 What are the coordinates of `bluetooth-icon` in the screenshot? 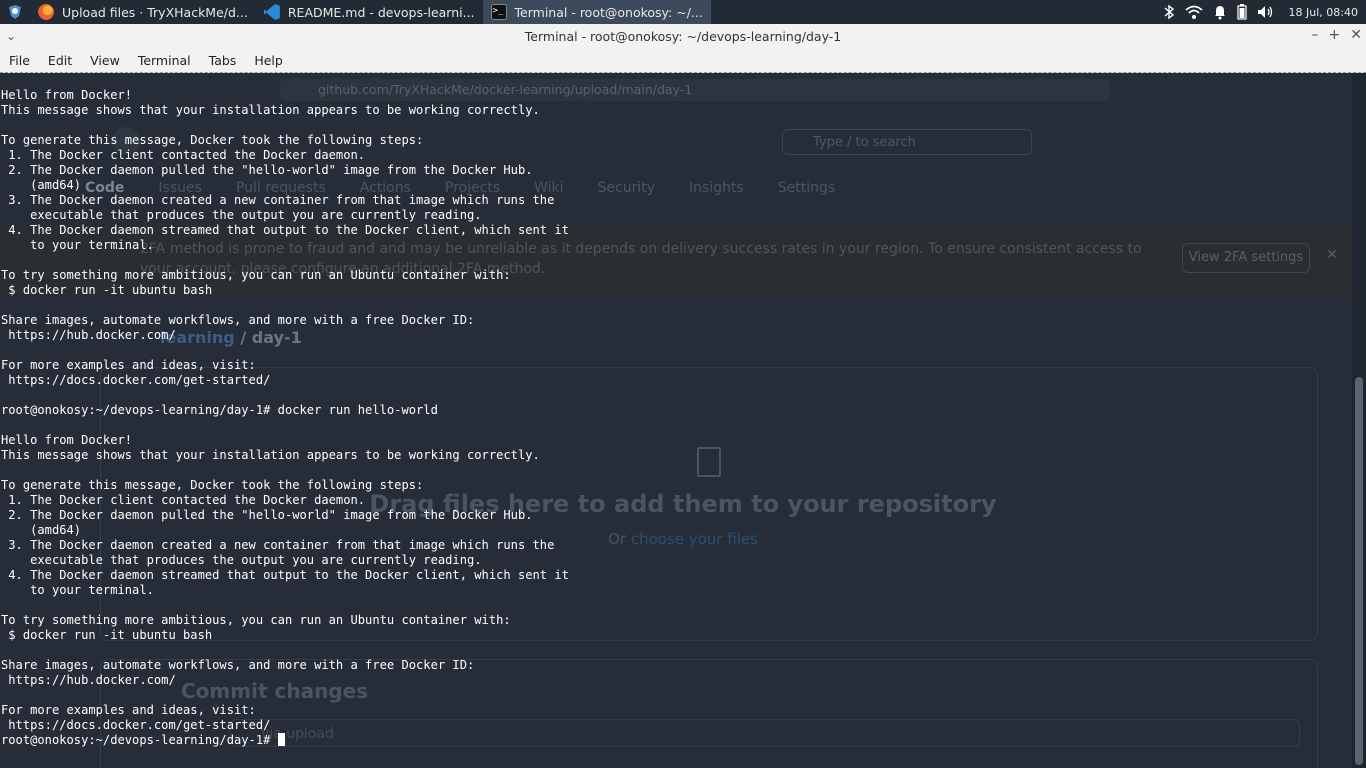 It's located at (1169, 12).